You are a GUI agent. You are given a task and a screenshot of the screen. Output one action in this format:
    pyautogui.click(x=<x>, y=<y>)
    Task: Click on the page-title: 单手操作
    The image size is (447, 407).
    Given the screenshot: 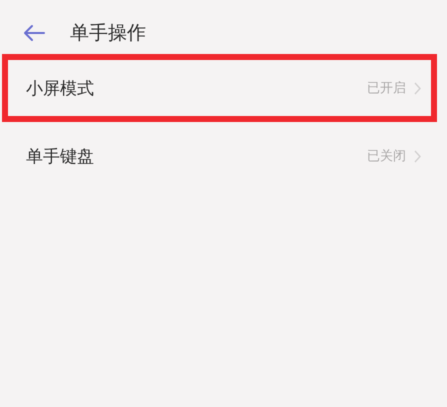 What is the action you would take?
    pyautogui.click(x=108, y=33)
    